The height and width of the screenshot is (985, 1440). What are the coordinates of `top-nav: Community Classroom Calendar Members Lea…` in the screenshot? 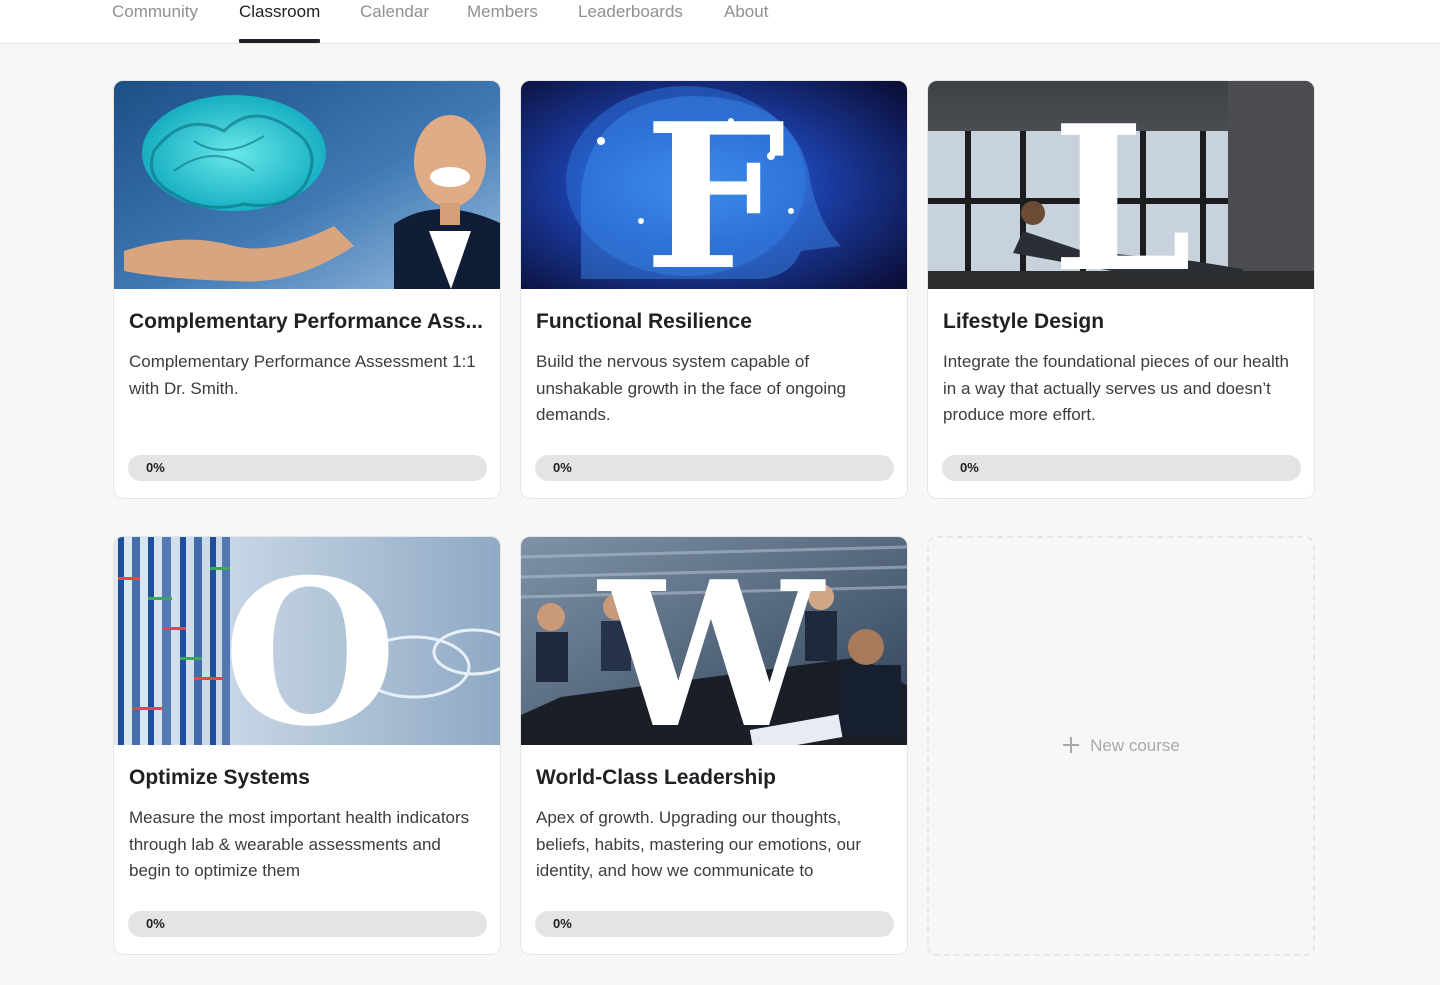 It's located at (720, 22).